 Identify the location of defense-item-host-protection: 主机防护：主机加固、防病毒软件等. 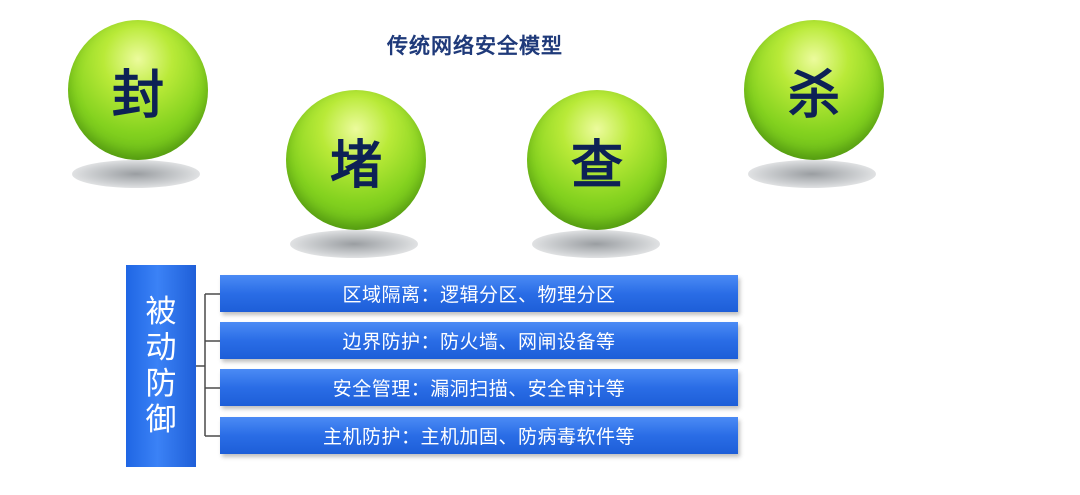
(479, 435).